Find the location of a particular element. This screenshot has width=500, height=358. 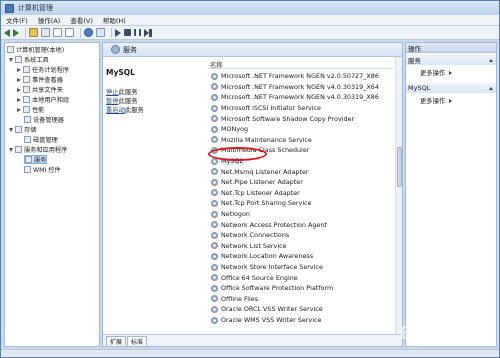

restart-service-icon is located at coordinates (146, 32).